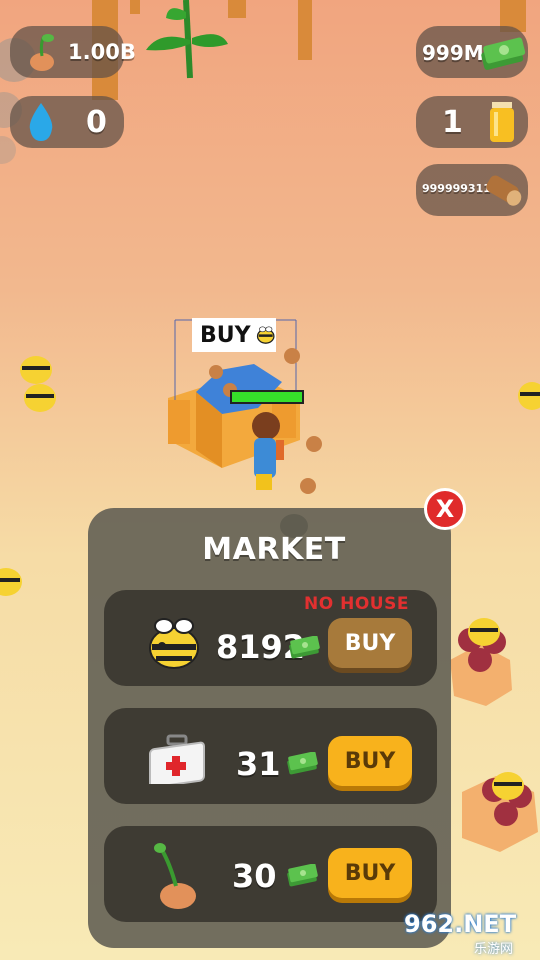  I want to click on buy-first-aid-button: BUY, so click(370, 761).